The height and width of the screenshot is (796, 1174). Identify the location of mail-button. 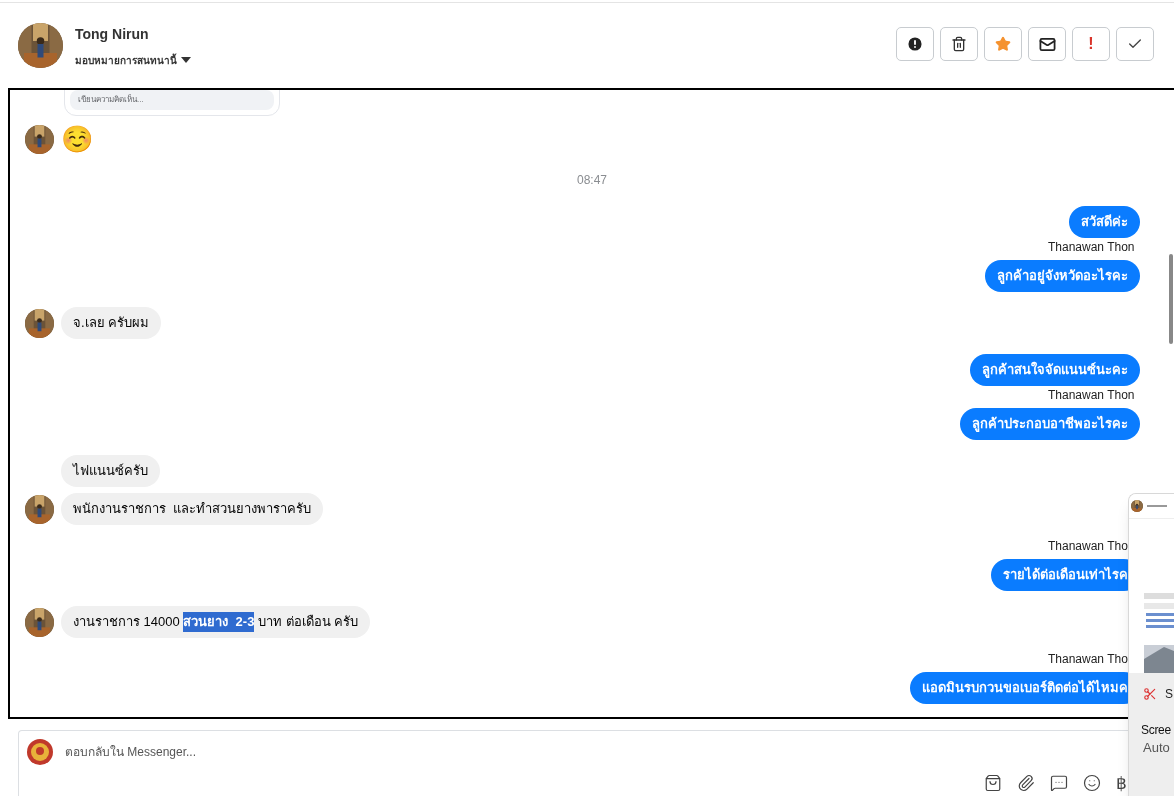
(1047, 44).